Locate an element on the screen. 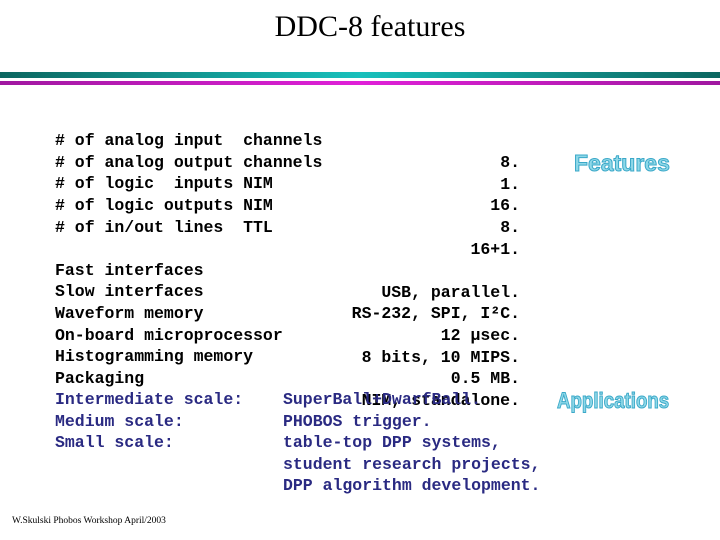  spec-row: Histogramming memory 0.5 MB. is located at coordinates (287, 356).